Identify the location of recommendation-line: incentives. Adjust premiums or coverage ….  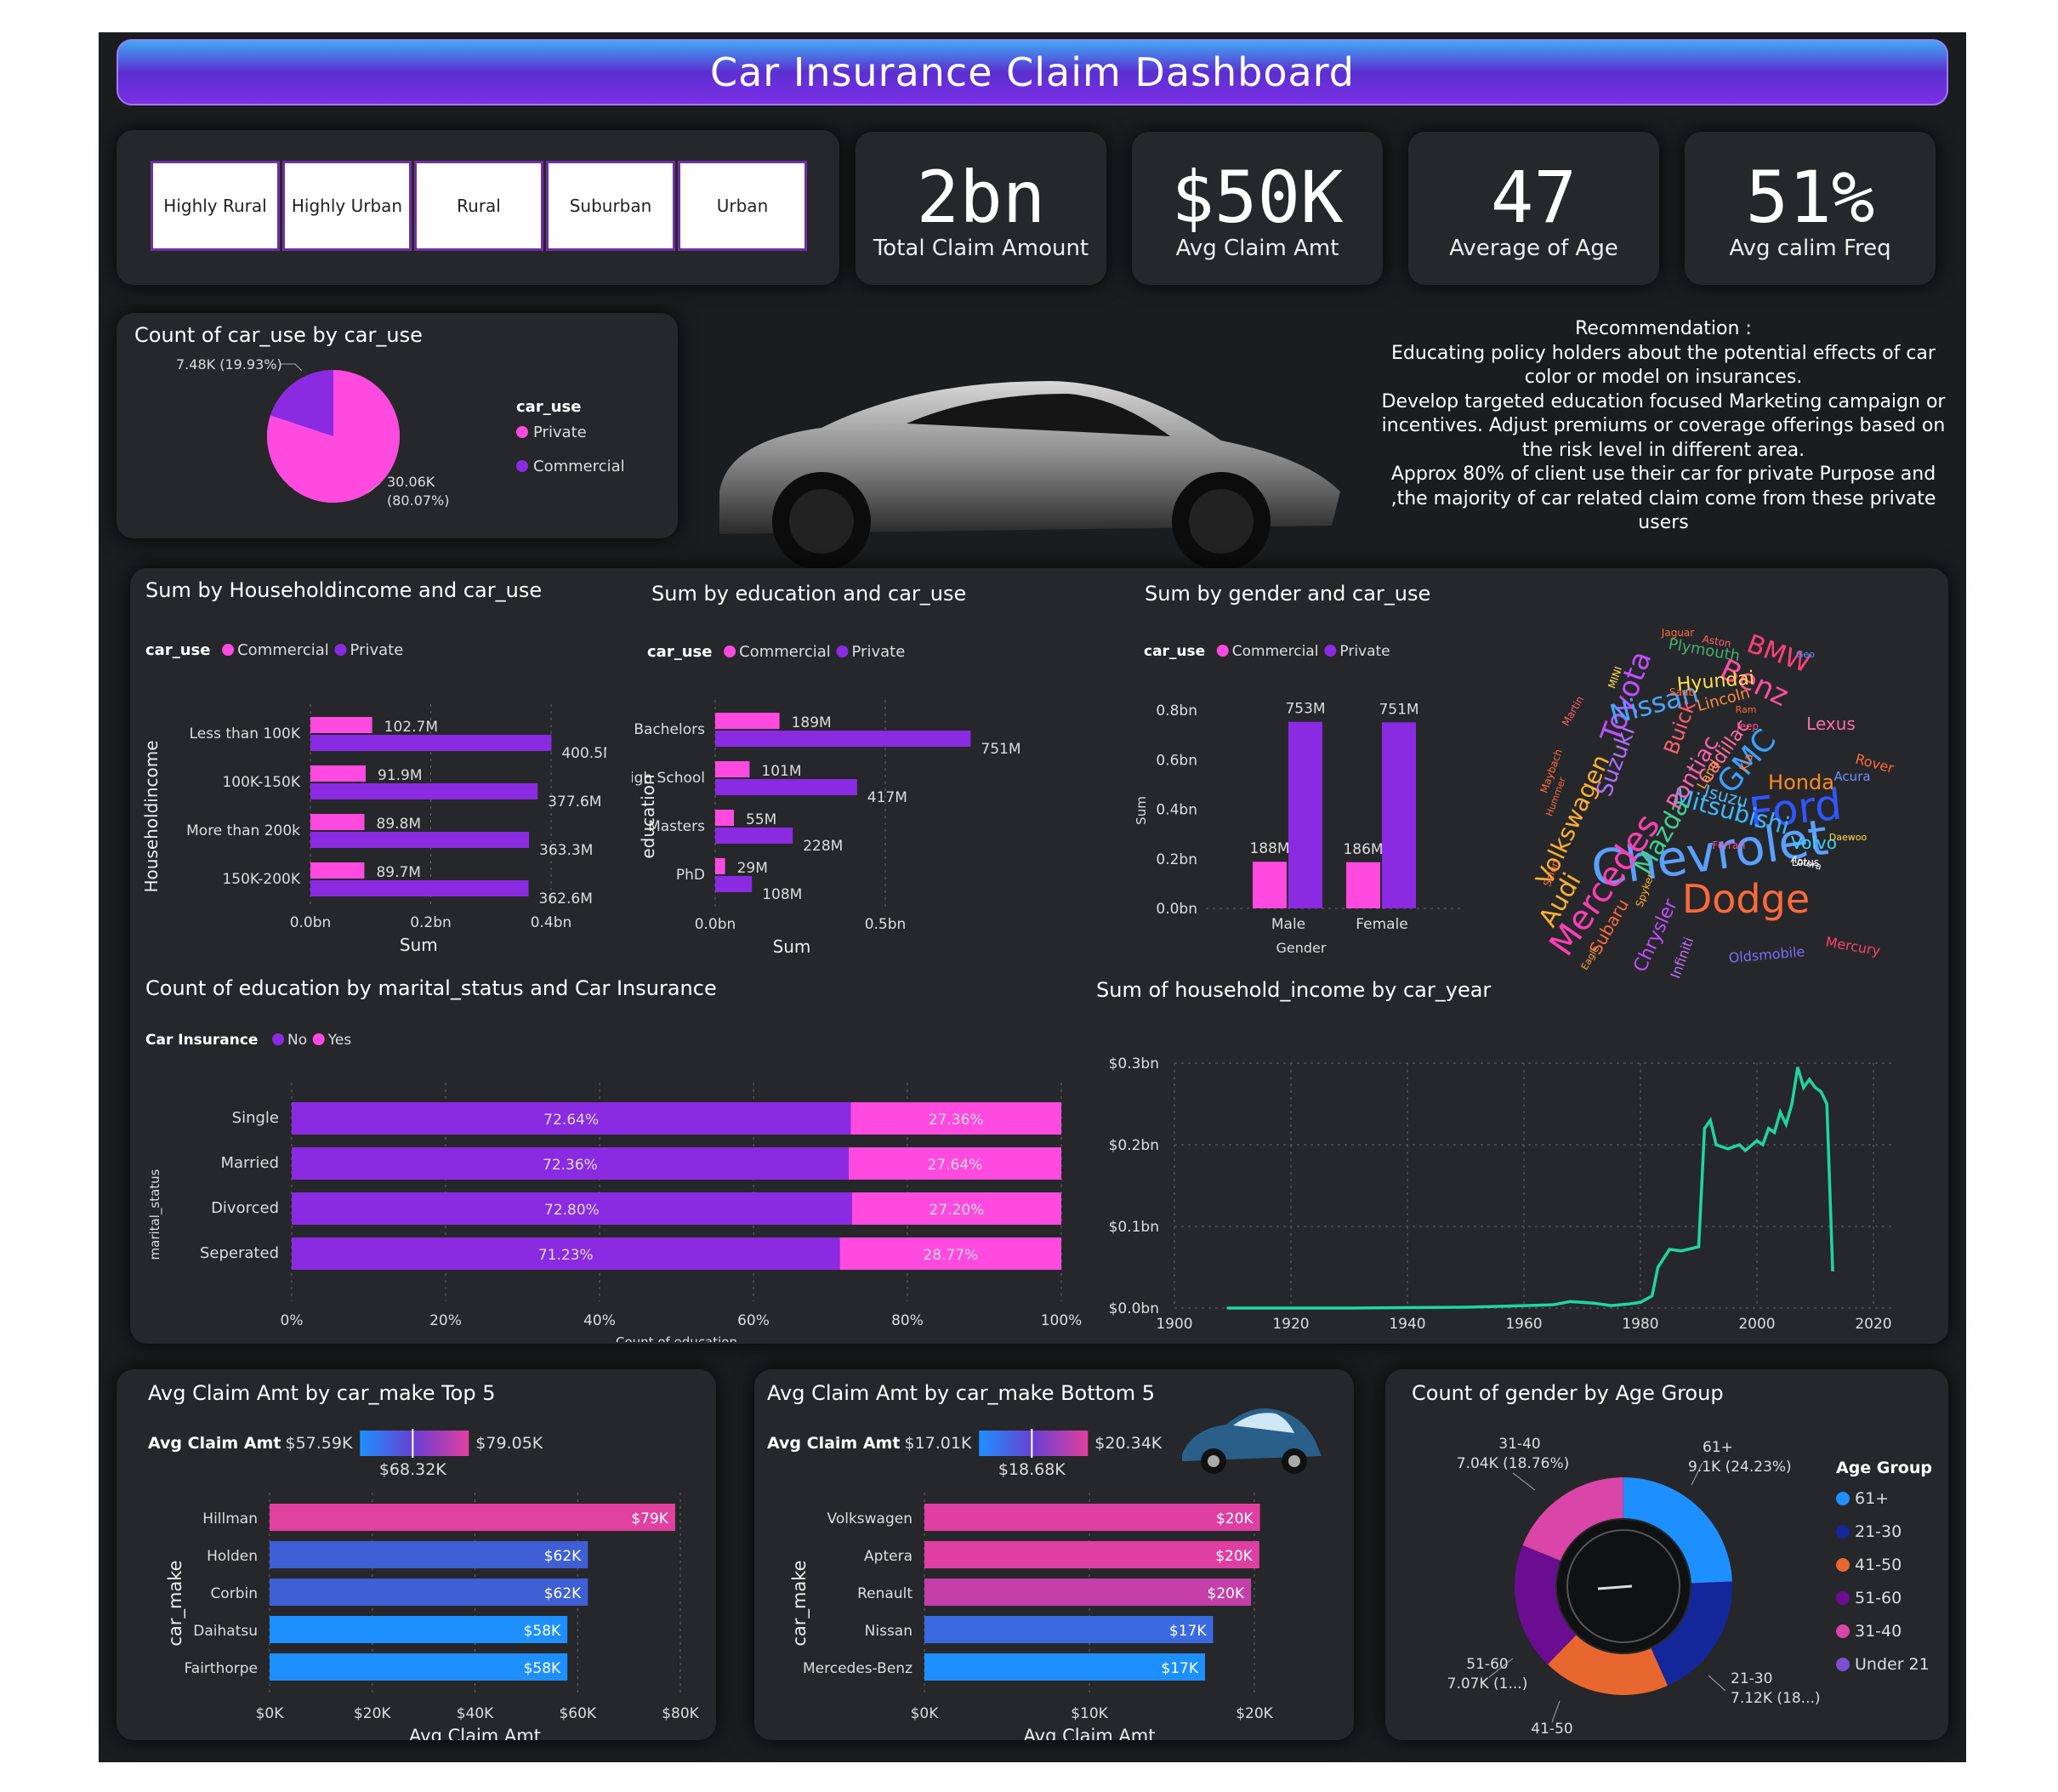
(1663, 425).